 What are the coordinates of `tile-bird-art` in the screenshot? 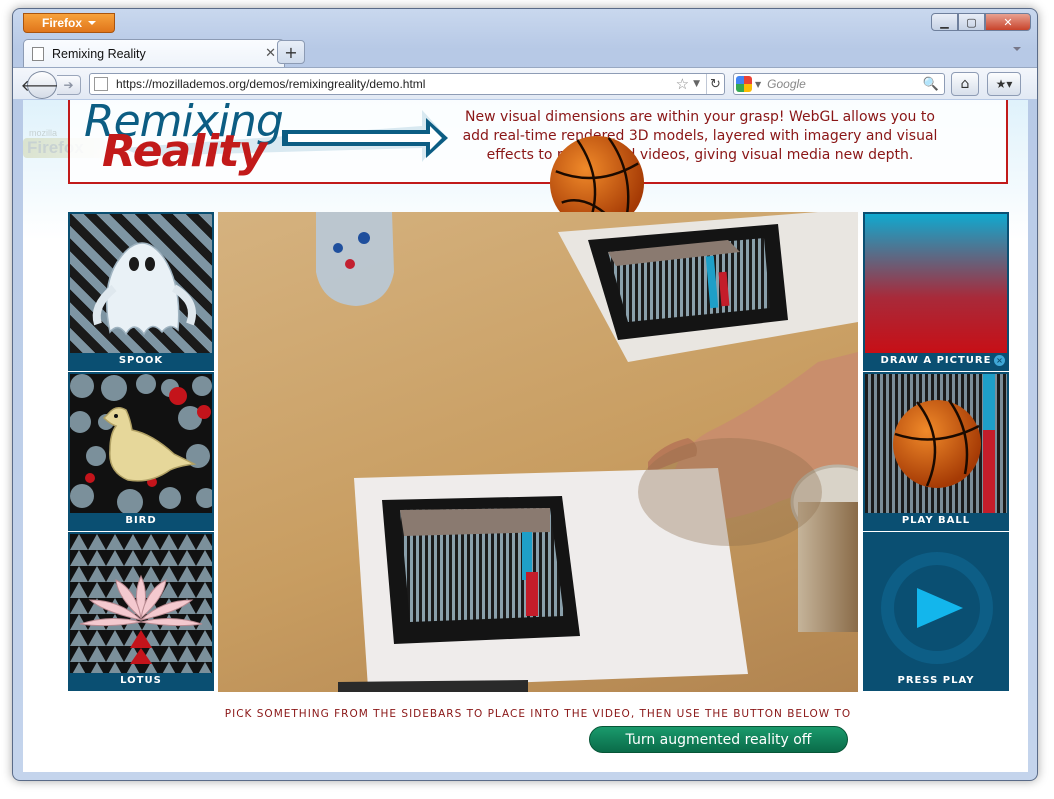 It's located at (141, 443).